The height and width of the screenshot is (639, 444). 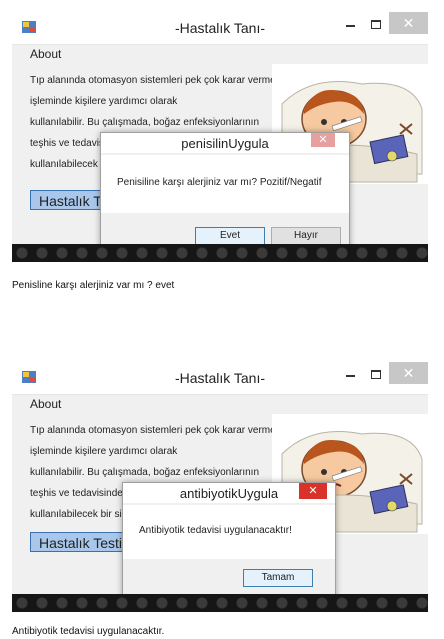 What do you see at coordinates (306, 236) in the screenshot?
I see `no-button: Hayır` at bounding box center [306, 236].